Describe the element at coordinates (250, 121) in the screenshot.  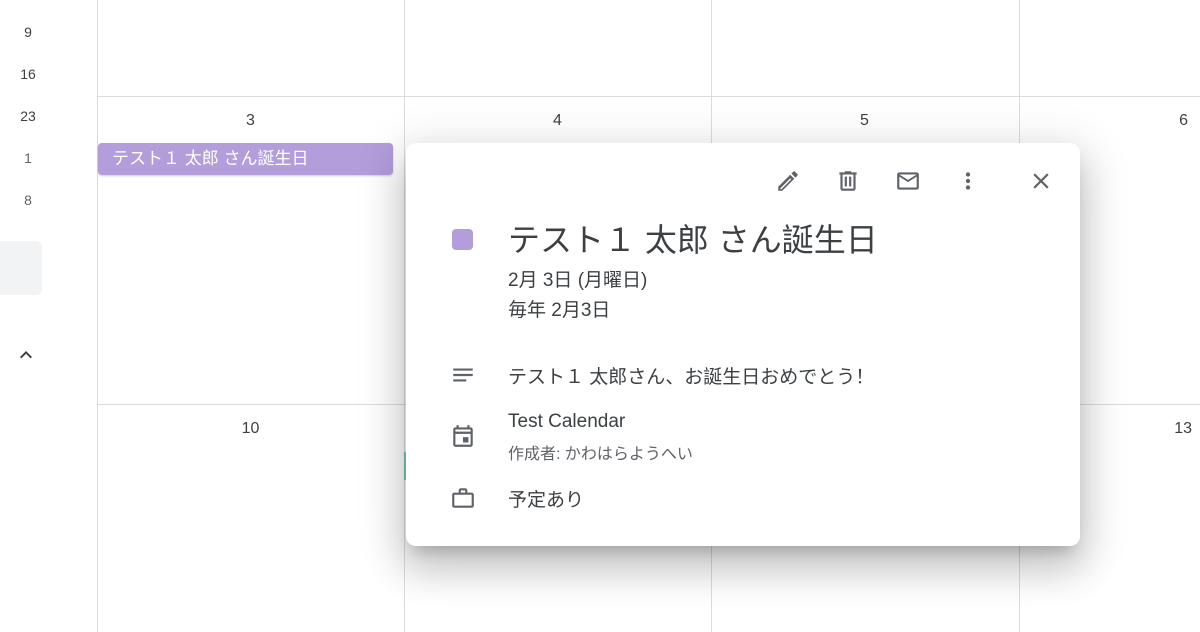
I see `day-number: 3` at that location.